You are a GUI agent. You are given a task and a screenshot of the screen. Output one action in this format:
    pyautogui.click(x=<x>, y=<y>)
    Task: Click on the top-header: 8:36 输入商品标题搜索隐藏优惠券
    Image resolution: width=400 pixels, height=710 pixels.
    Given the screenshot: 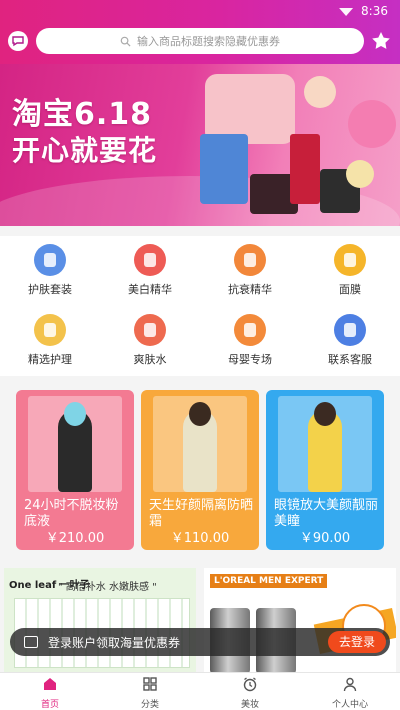 What is the action you would take?
    pyautogui.click(x=200, y=32)
    